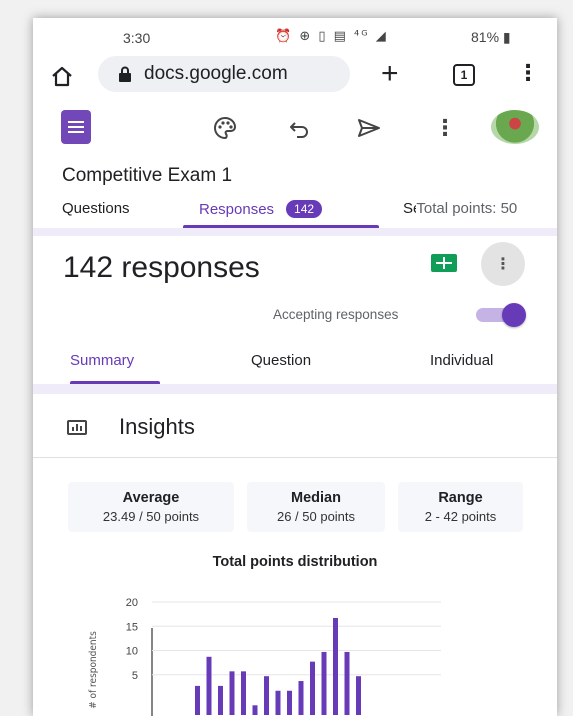  I want to click on status-bar: 3:30 ⏰ ⊕ ▯ ▤ ⁴ᴳ ◢ 81% ▮, so click(295, 36).